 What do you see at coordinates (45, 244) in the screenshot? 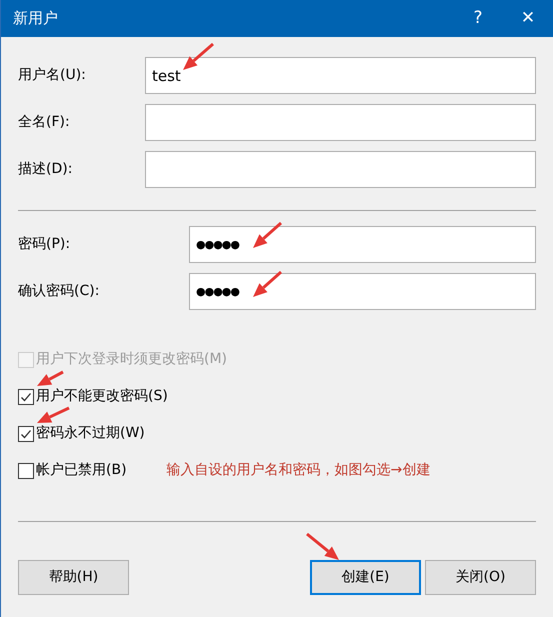
I see `field-label: 密码(P):` at bounding box center [45, 244].